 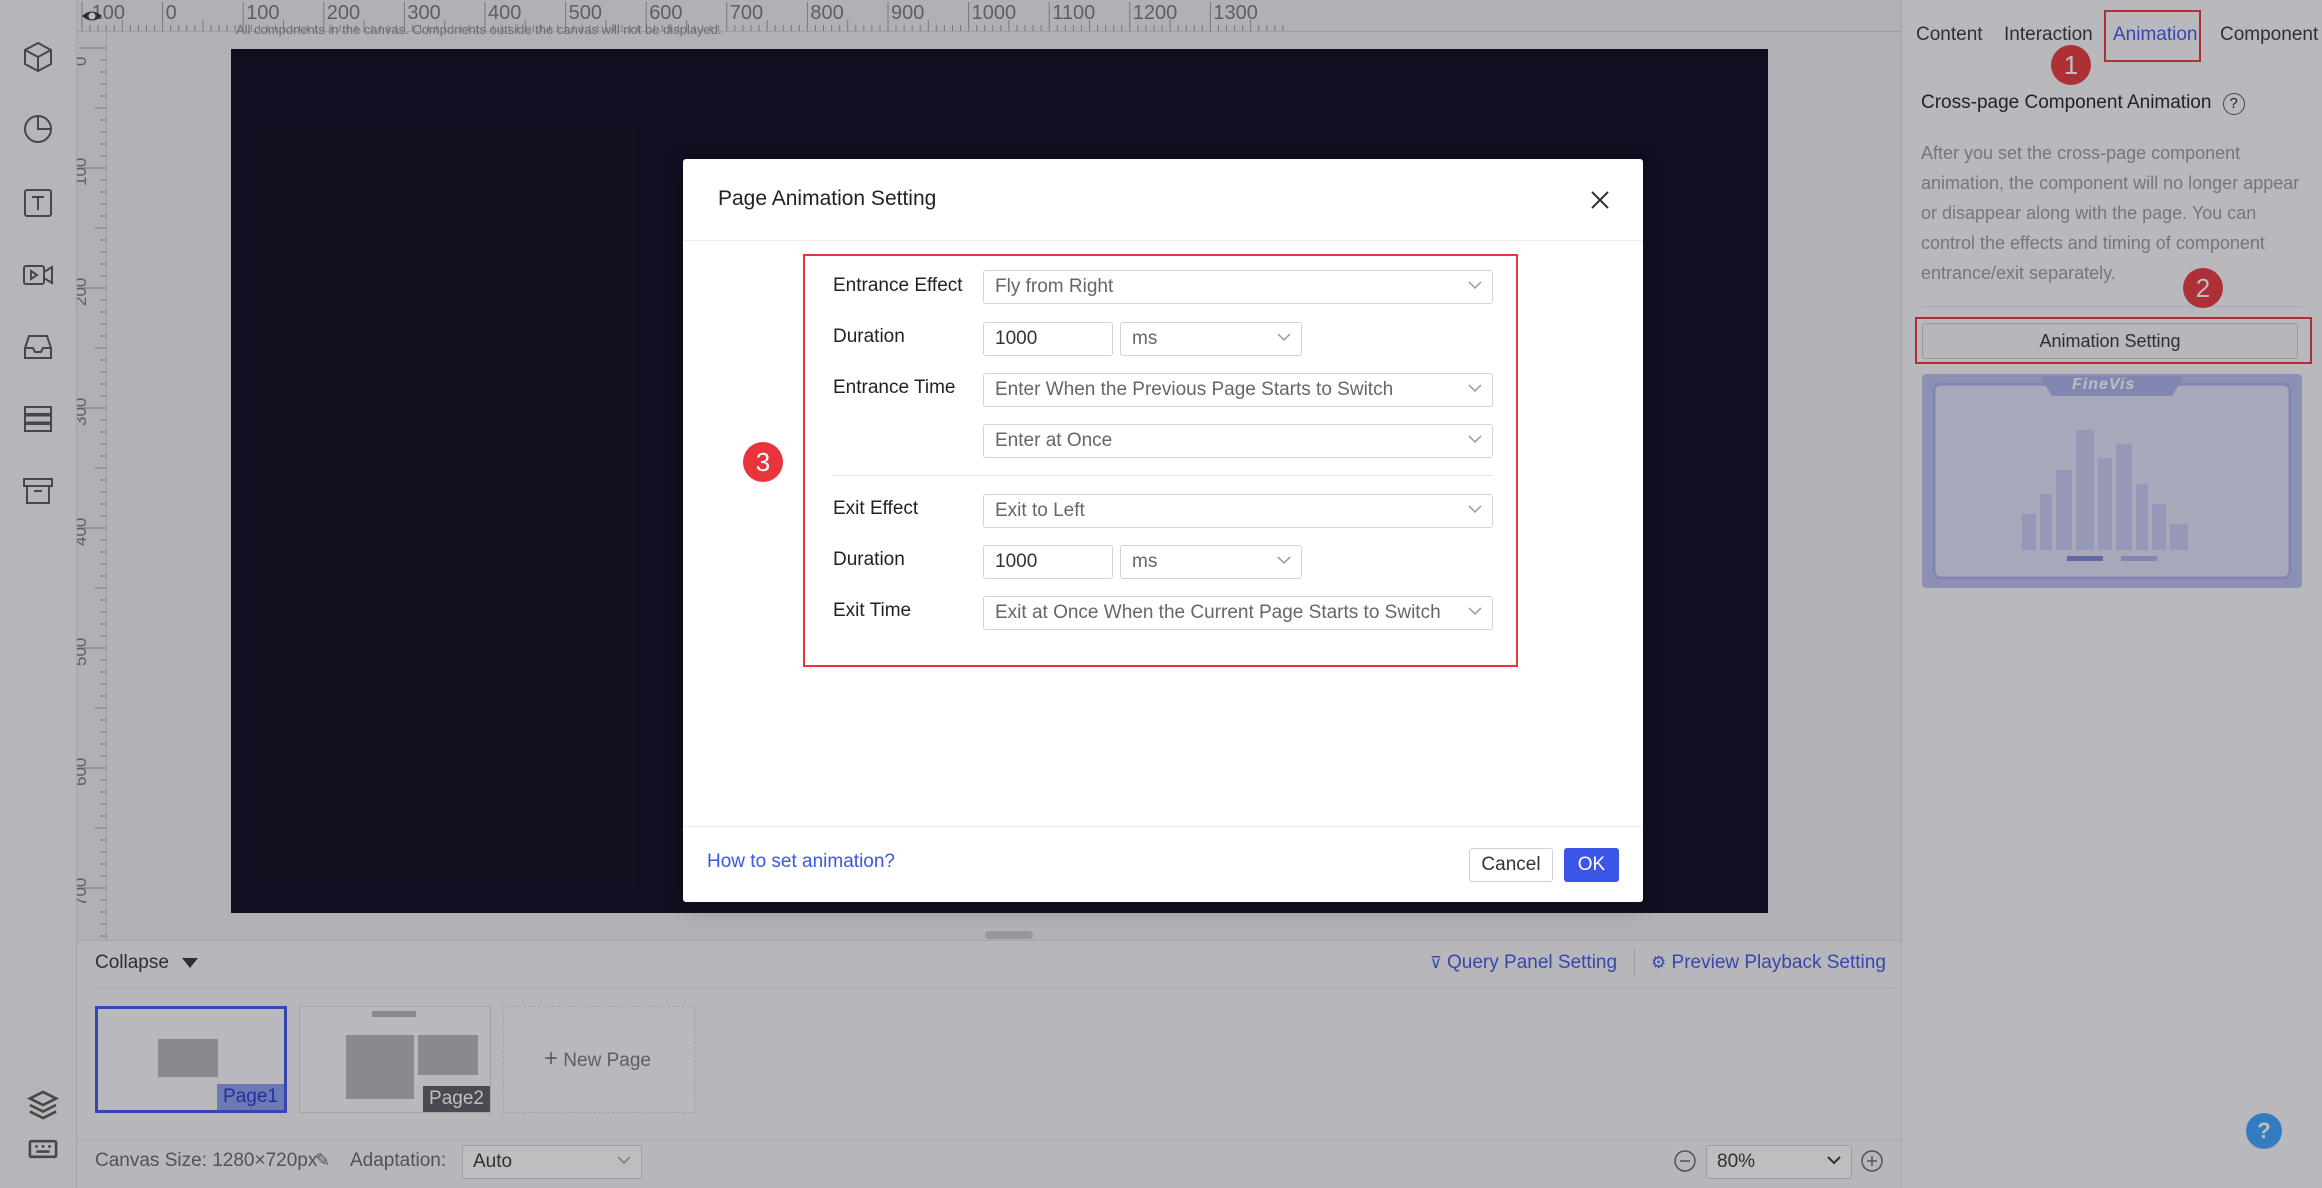 What do you see at coordinates (1145, 561) in the screenshot?
I see `exit-duration-unit: ms` at bounding box center [1145, 561].